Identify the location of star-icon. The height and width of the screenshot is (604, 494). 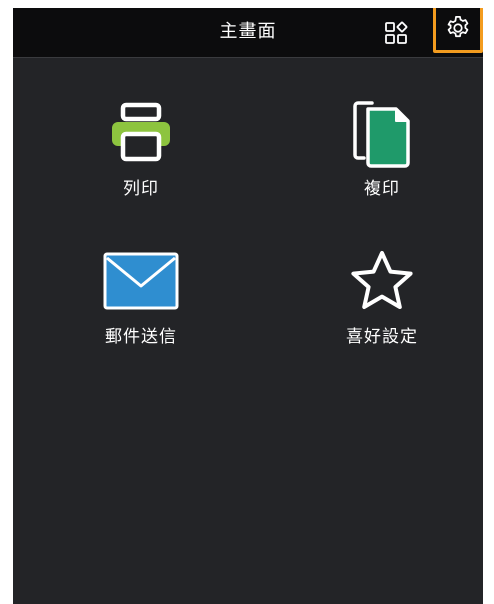
(382, 280).